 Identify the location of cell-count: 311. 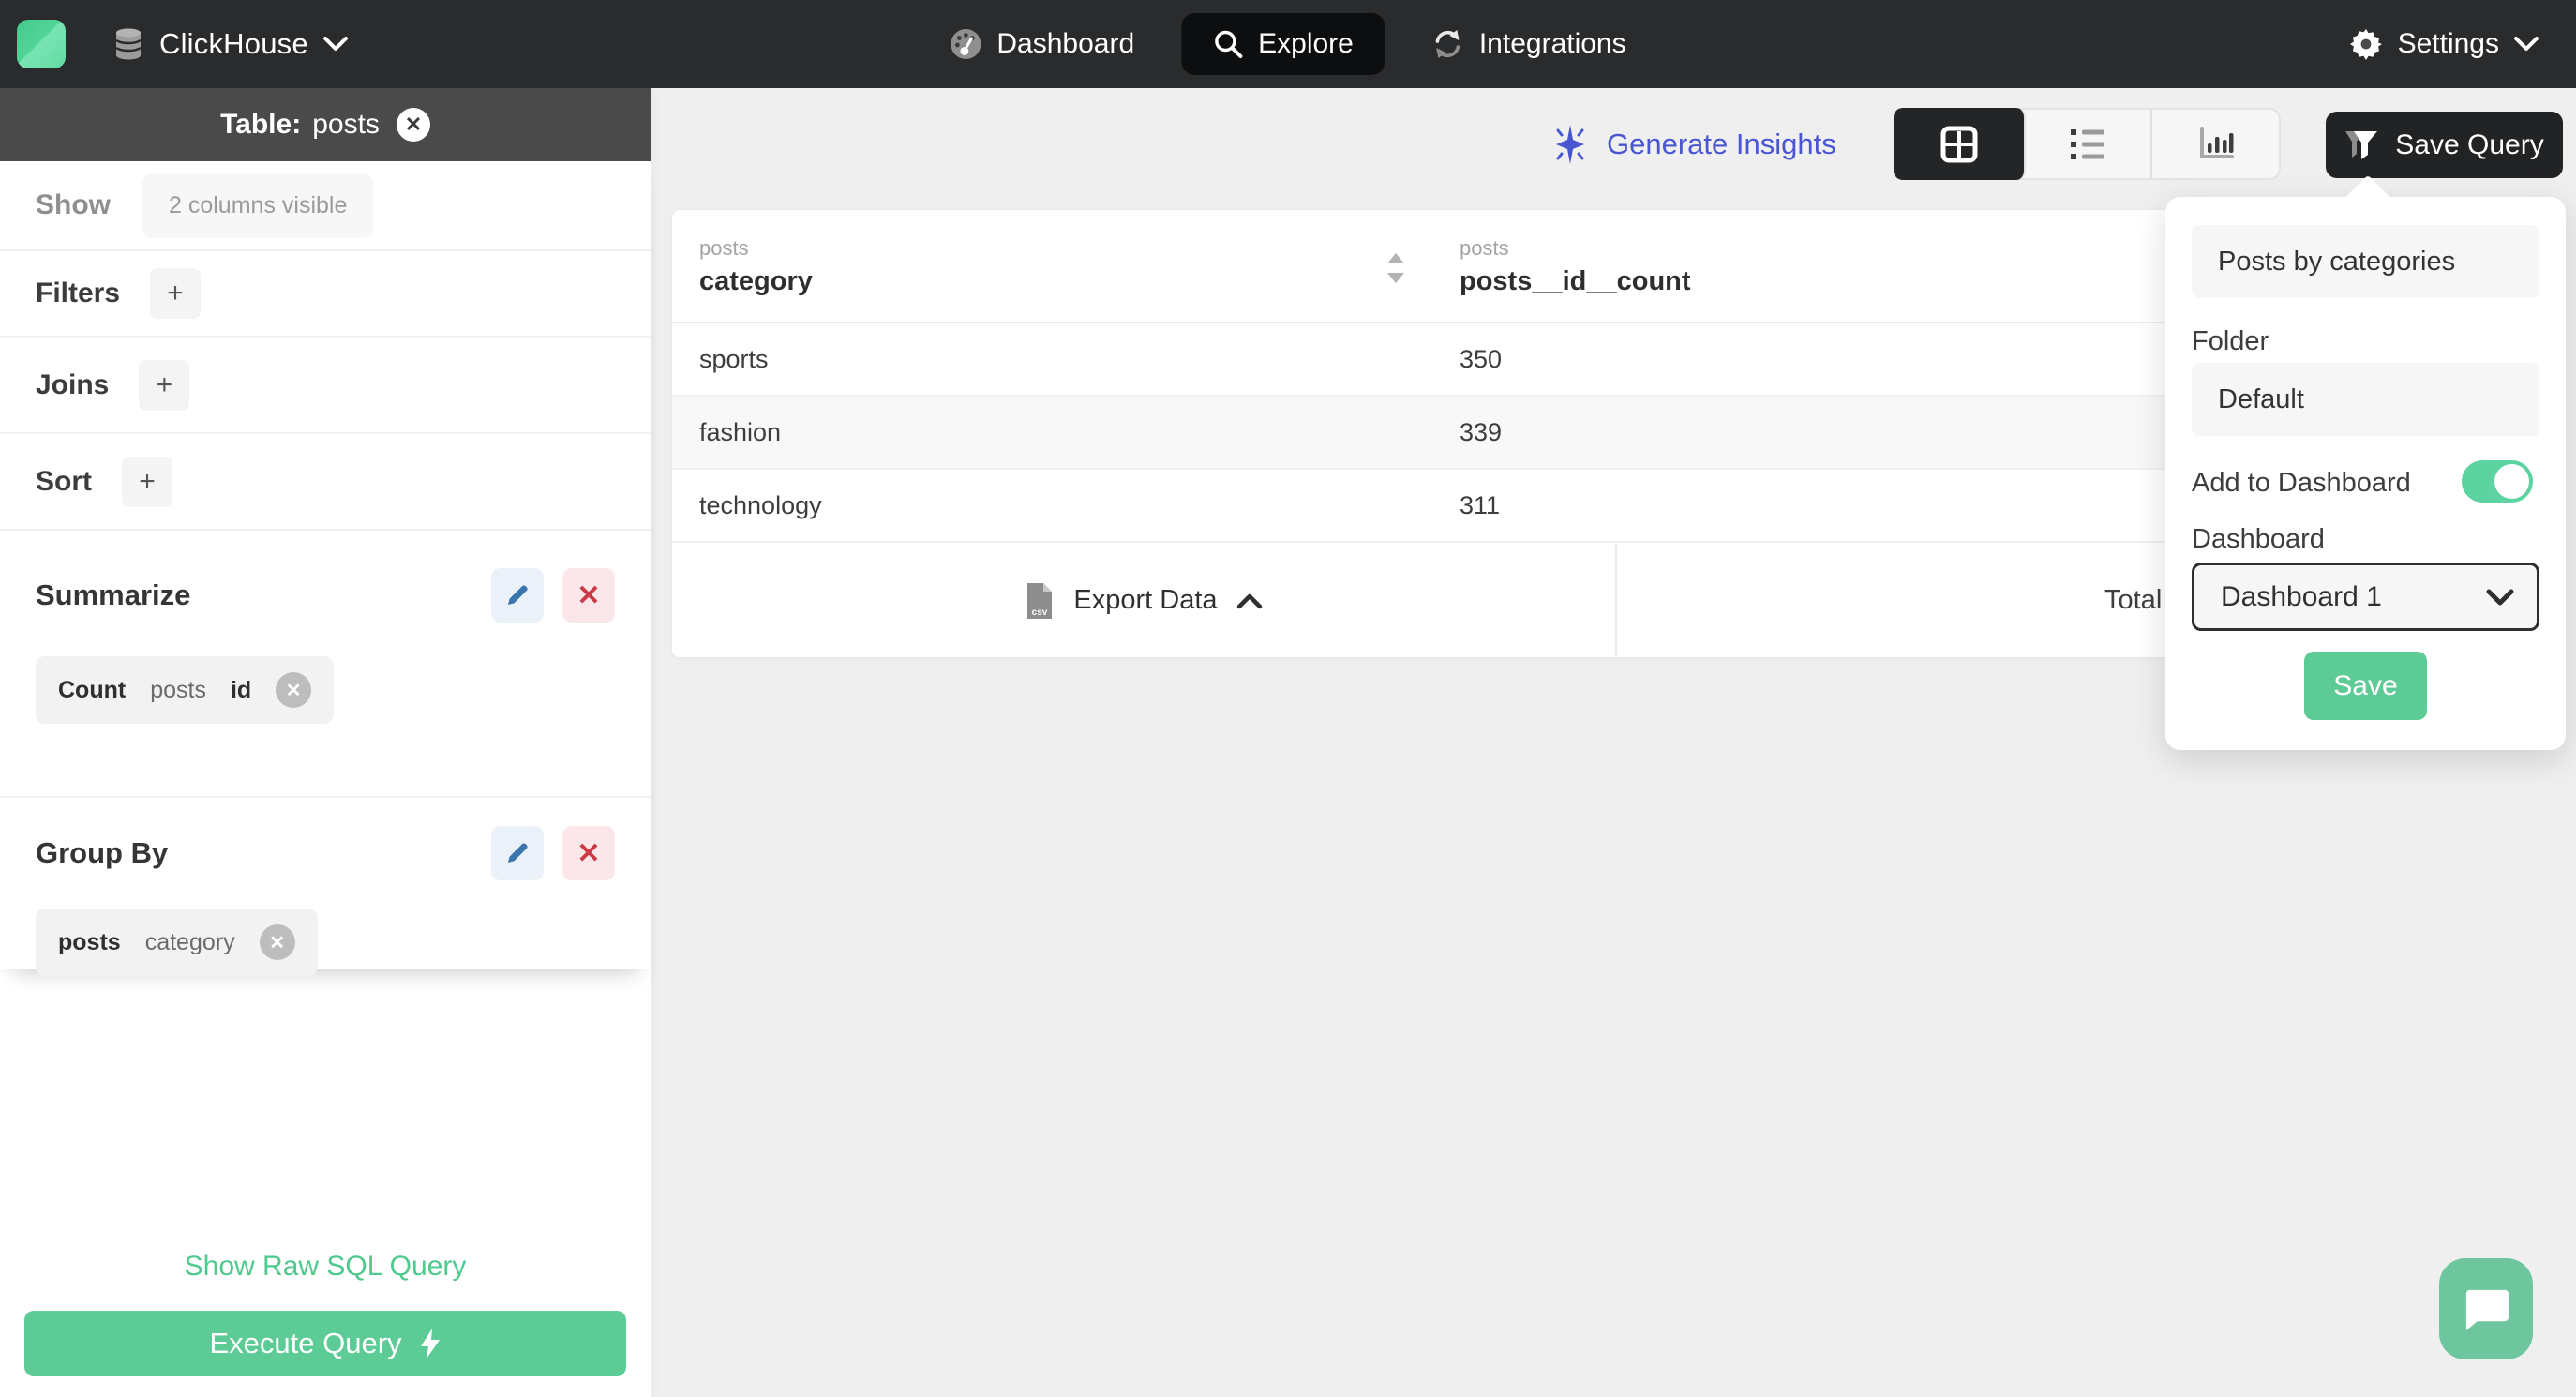
(1480, 504).